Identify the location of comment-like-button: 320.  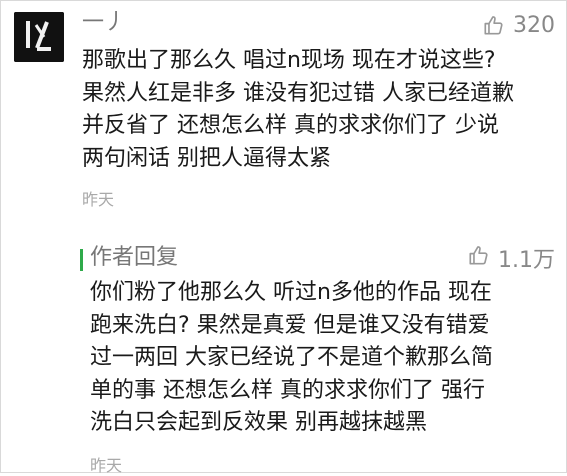
(519, 25).